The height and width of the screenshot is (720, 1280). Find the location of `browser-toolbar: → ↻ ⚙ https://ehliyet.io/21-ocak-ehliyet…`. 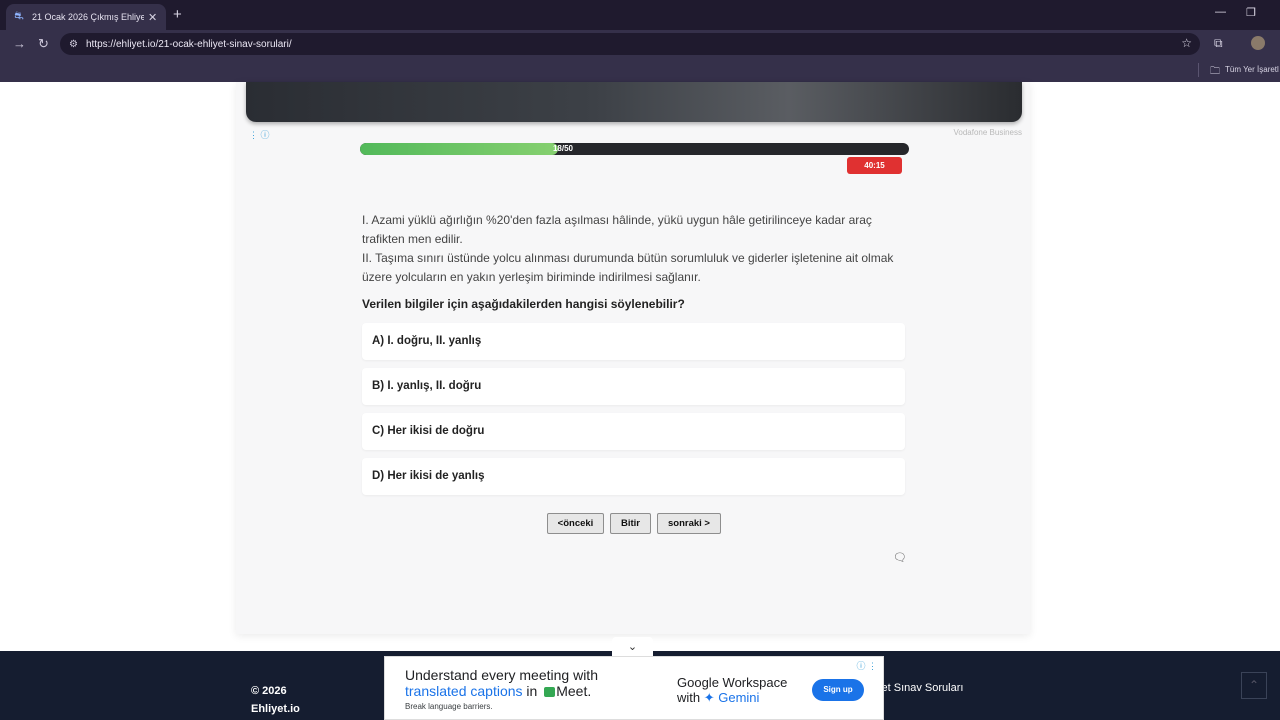

browser-toolbar: → ↻ ⚙ https://ehliyet.io/21-ocak-ehliyet… is located at coordinates (640, 44).